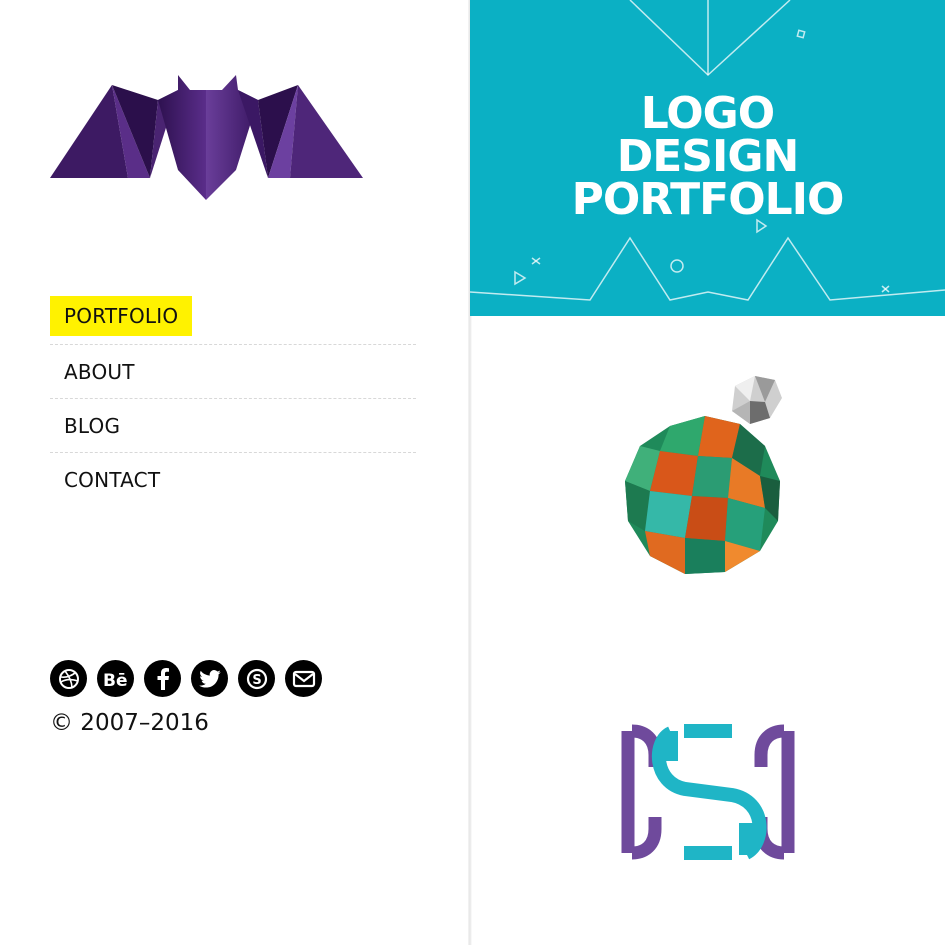  I want to click on main-nav: PORTFOLIO ABOUT BLOG CONTACT, so click(233, 401).